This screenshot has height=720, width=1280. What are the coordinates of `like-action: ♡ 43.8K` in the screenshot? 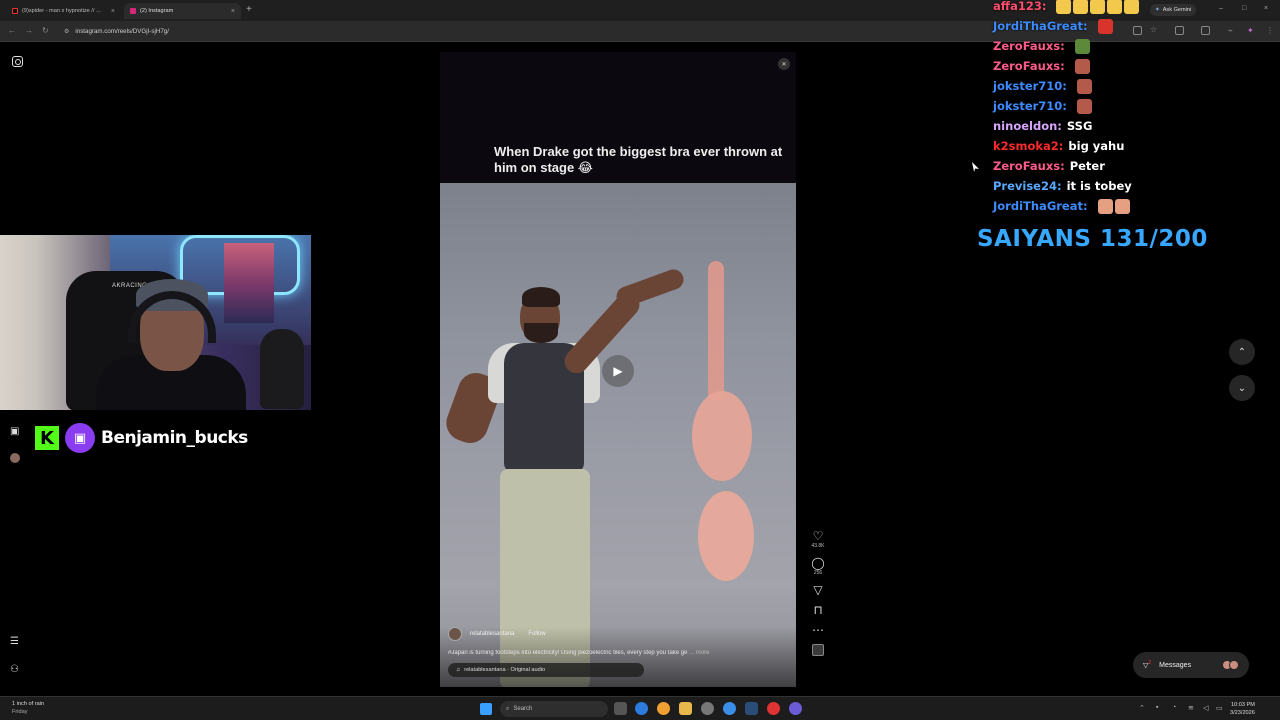 It's located at (818, 539).